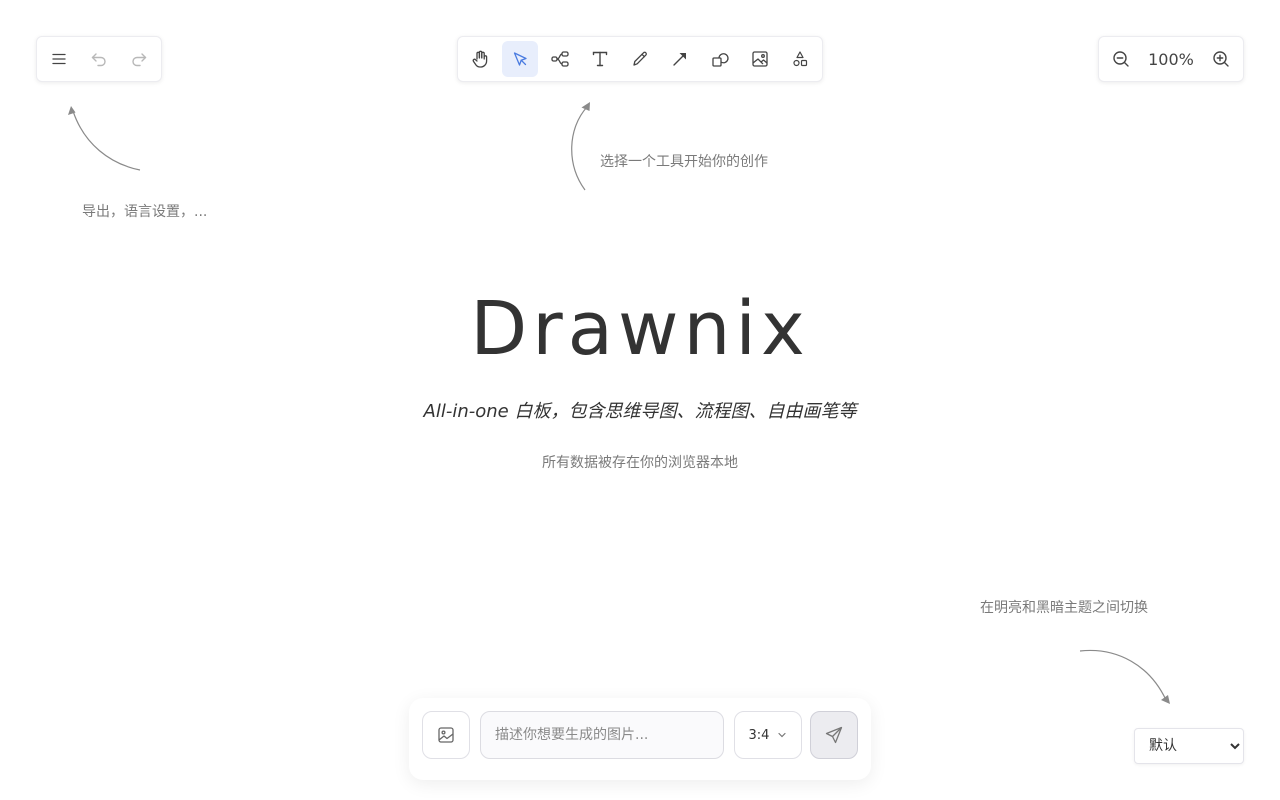  What do you see at coordinates (560, 59) in the screenshot?
I see `mind-map-icon` at bounding box center [560, 59].